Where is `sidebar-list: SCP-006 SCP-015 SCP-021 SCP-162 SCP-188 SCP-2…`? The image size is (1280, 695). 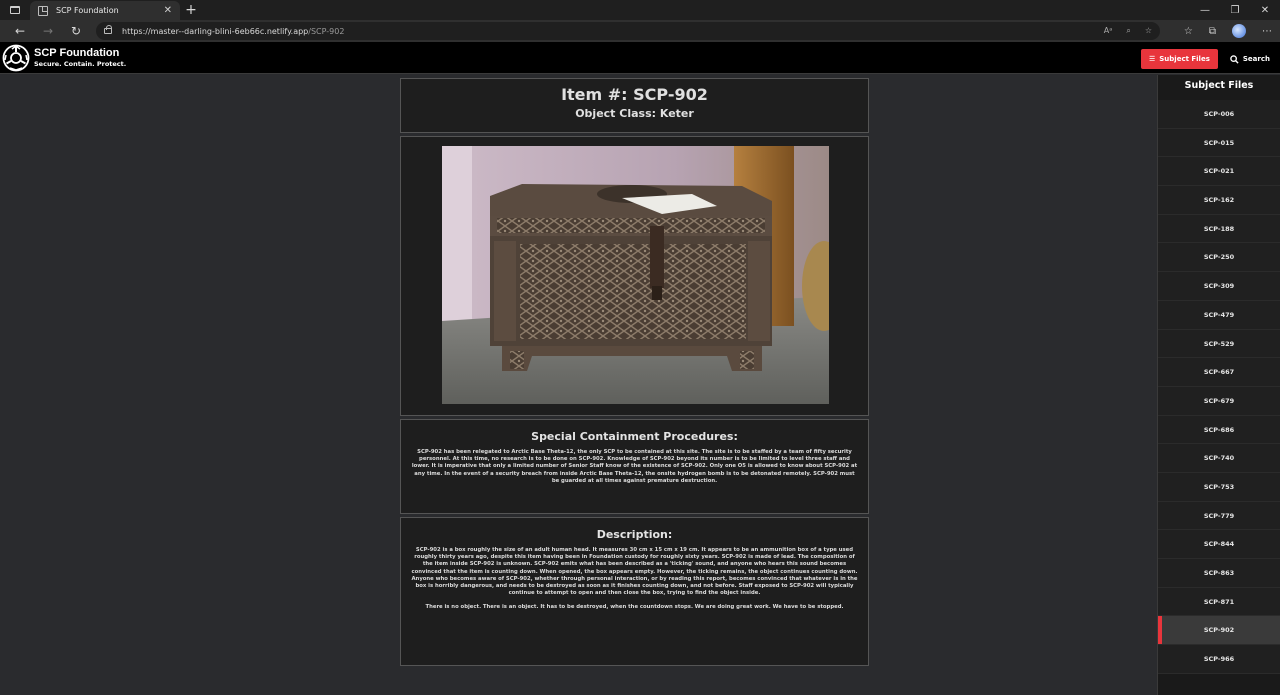
sidebar-list: SCP-006 SCP-015 SCP-021 SCP-162 SCP-188 SCP-2… is located at coordinates (1219, 387).